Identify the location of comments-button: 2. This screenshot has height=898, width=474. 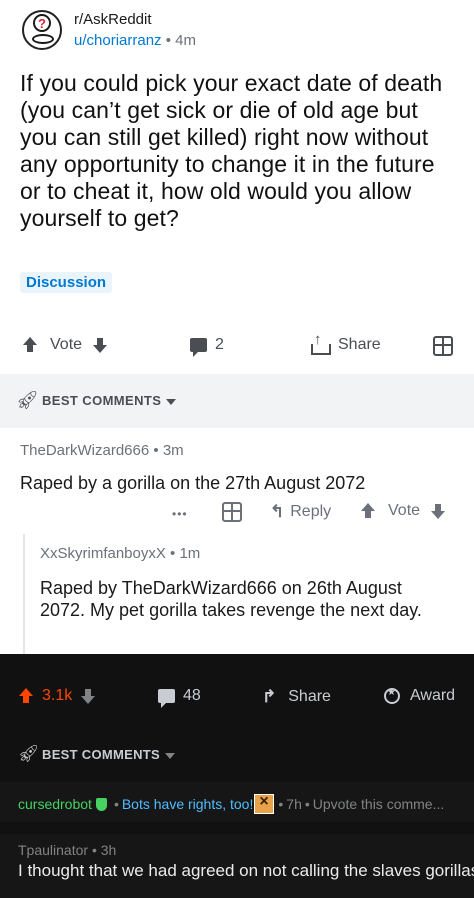
(207, 346).